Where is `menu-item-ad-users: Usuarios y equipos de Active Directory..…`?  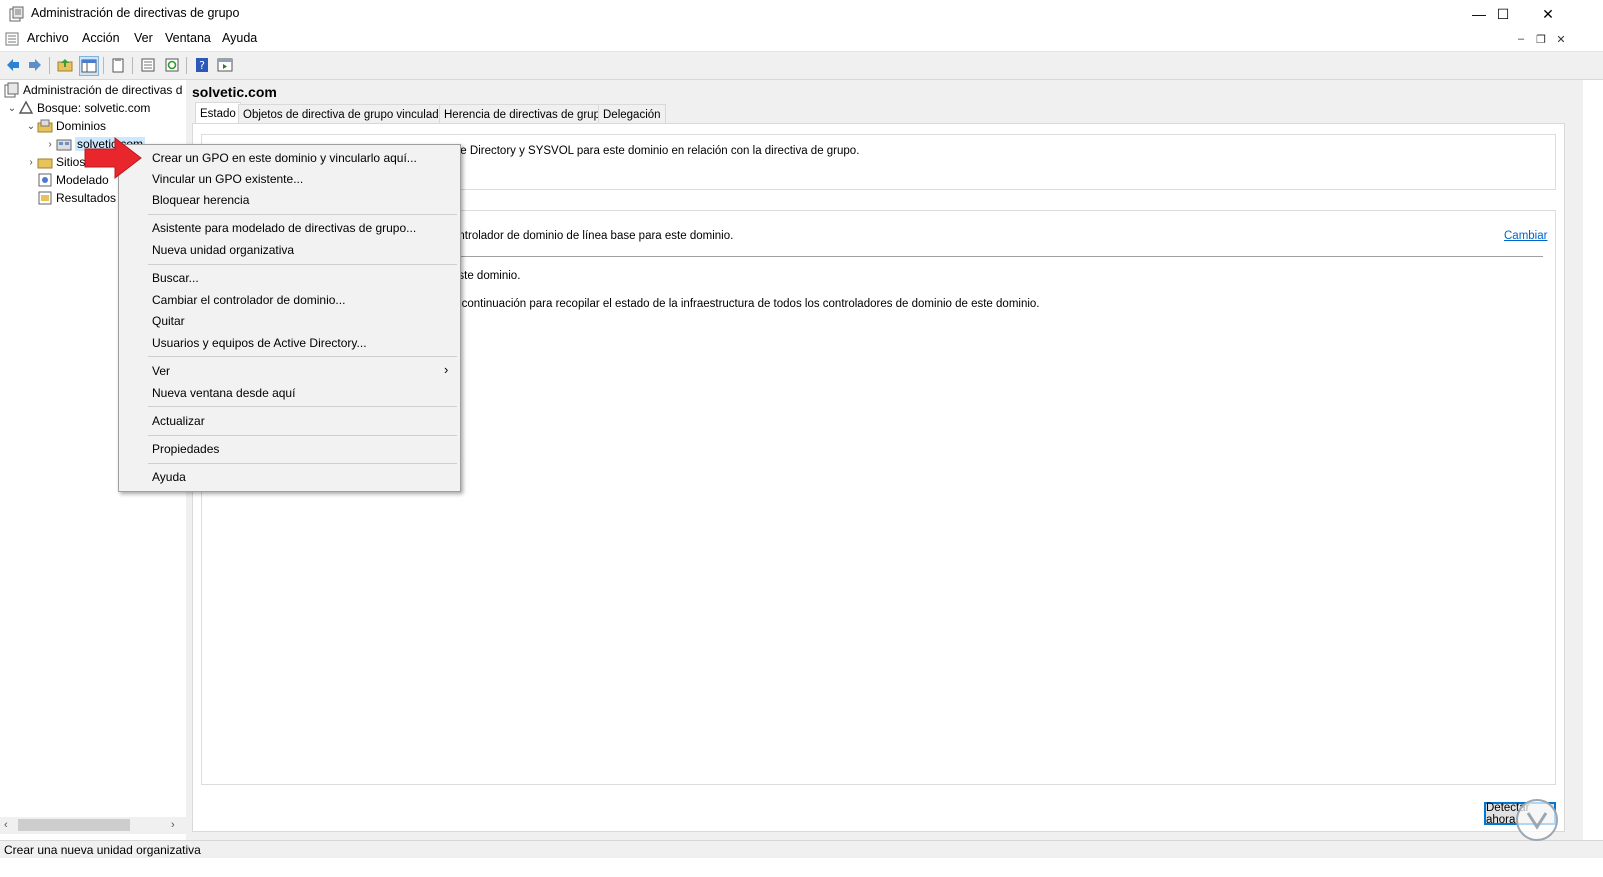
menu-item-ad-users: Usuarios y equipos de Active Directory..… is located at coordinates (259, 343).